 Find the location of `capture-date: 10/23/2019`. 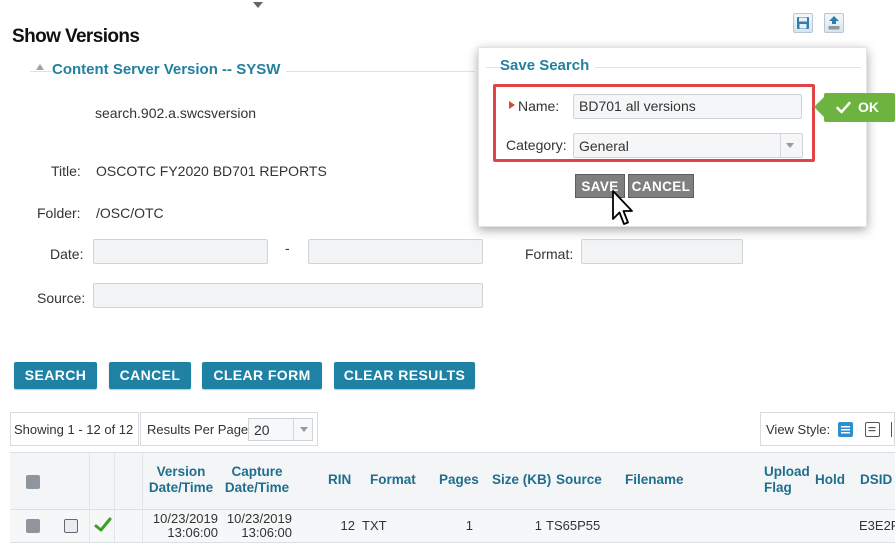

capture-date: 10/23/2019 is located at coordinates (259, 518).